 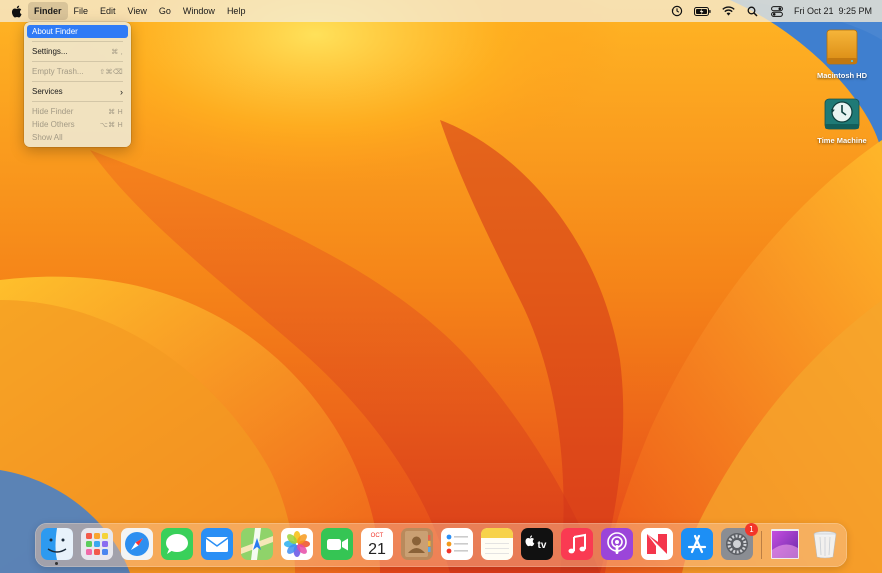 I want to click on menu-item-about-finder: About Finder, so click(x=77, y=31).